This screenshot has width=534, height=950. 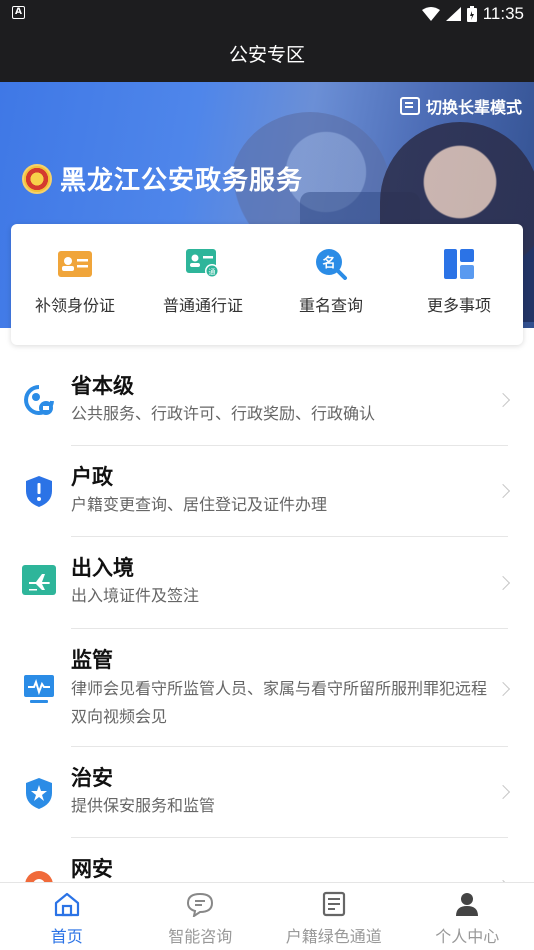 I want to click on service-title: 户政, so click(x=92, y=477).